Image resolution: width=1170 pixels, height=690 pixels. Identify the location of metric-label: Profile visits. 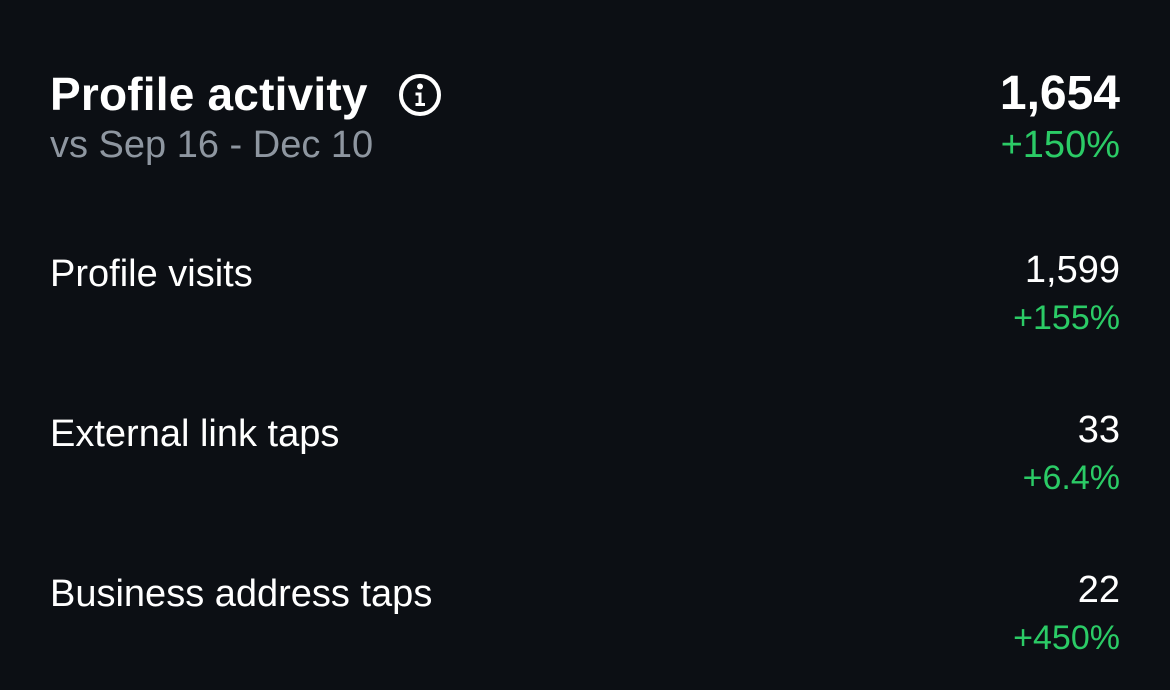
(151, 274).